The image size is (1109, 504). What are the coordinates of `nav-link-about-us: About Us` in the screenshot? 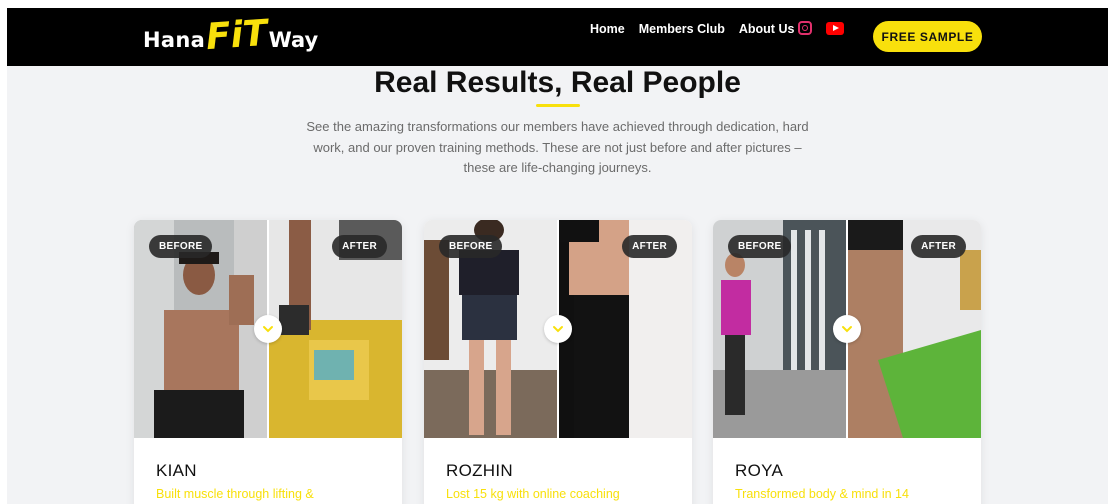 It's located at (767, 29).